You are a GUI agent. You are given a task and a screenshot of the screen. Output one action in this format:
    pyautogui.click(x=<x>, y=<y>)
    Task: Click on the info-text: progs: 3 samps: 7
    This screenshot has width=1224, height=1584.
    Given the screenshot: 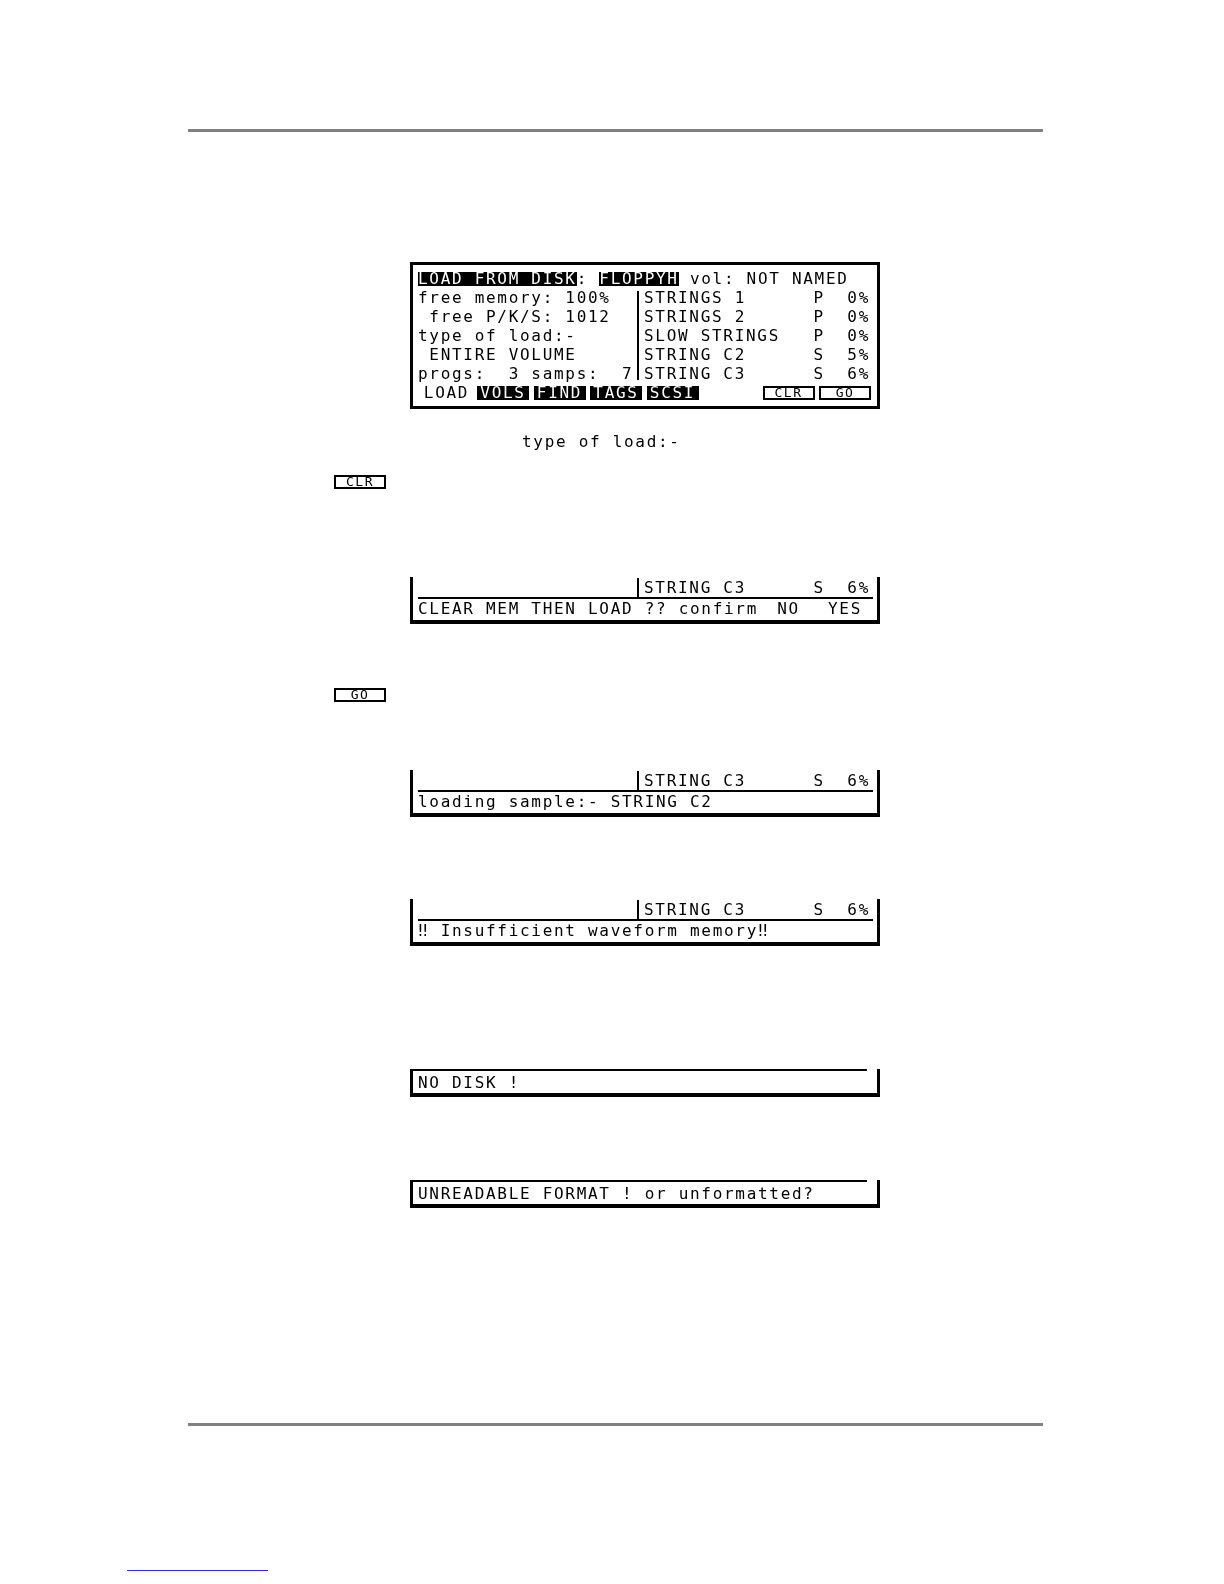 What is the action you would take?
    pyautogui.click(x=525, y=373)
    